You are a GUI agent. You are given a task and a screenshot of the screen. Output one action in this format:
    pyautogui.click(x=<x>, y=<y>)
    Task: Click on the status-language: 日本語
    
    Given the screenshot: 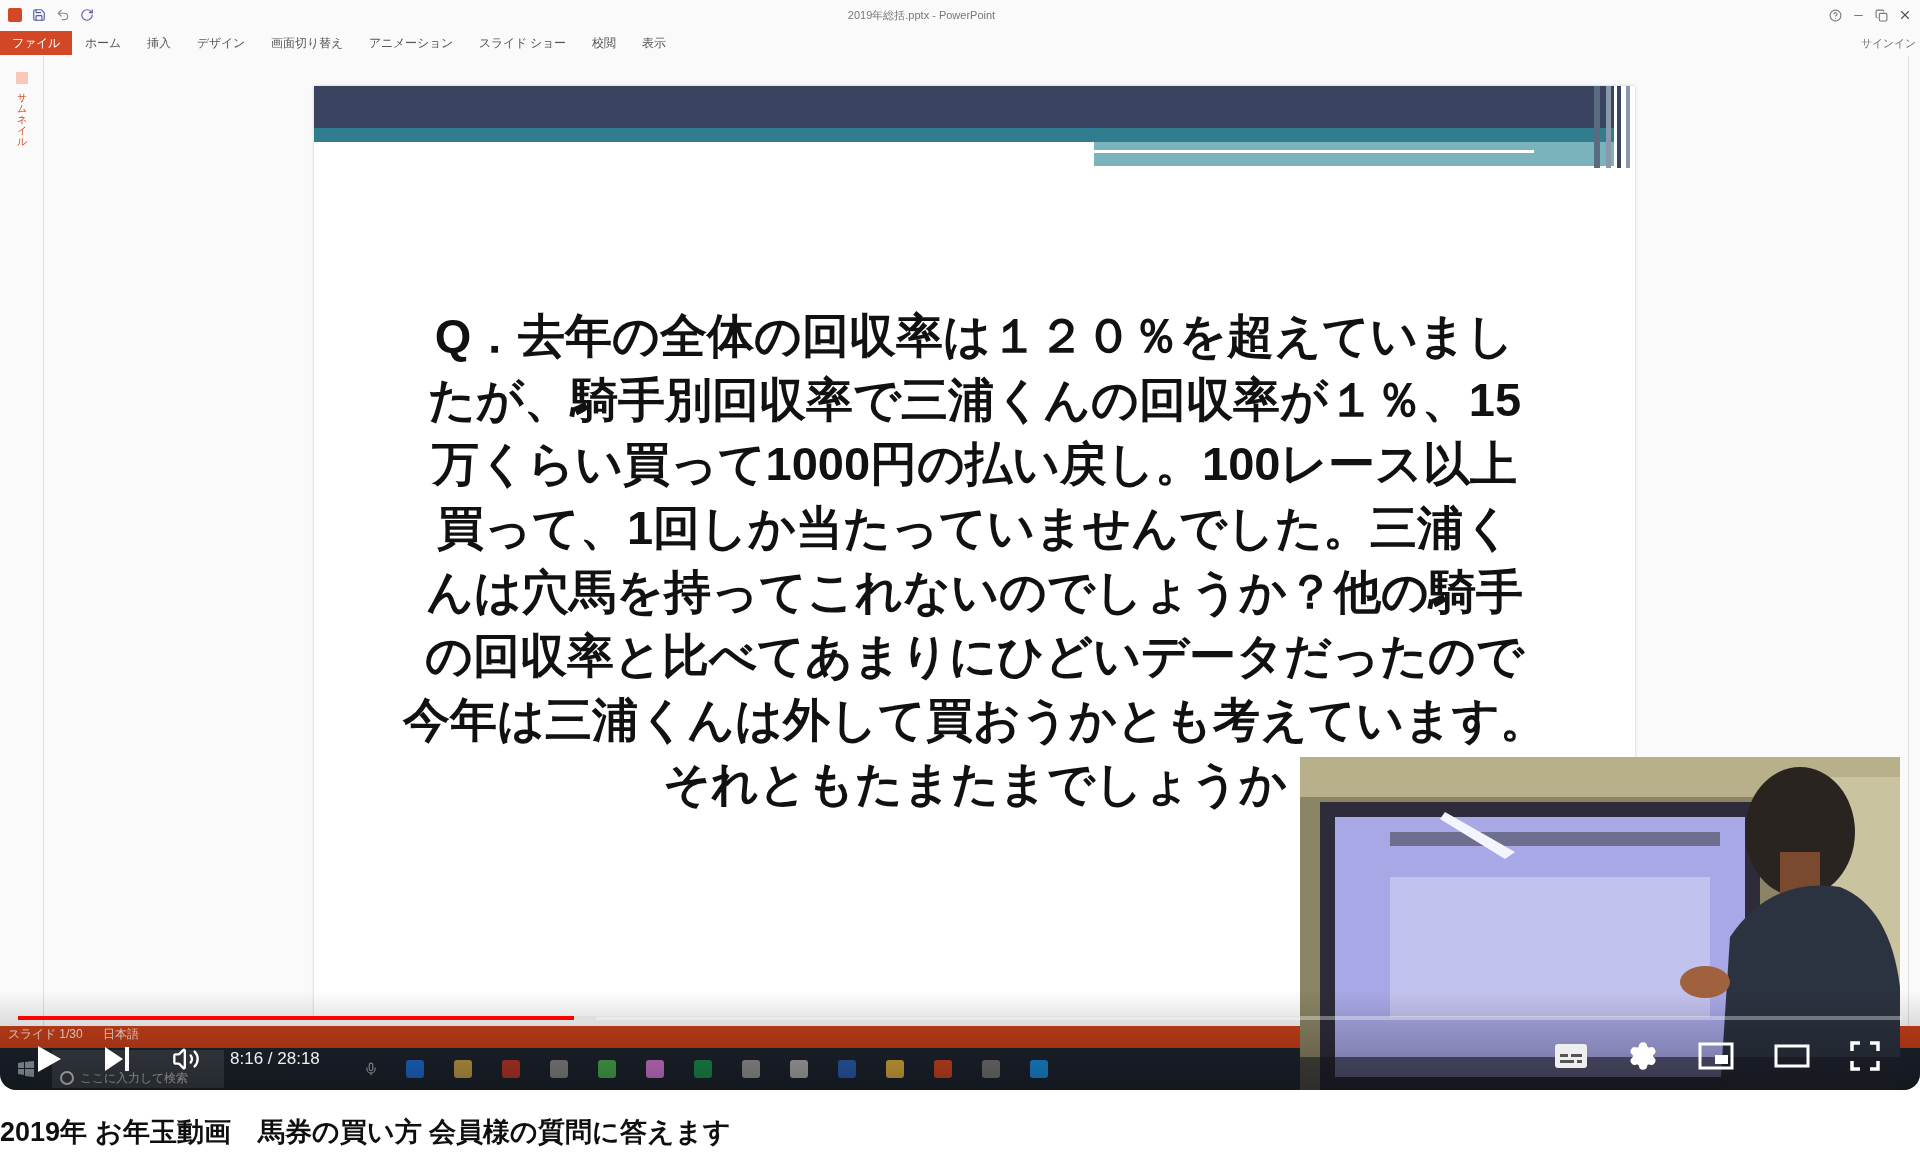 What is the action you would take?
    pyautogui.click(x=120, y=1033)
    